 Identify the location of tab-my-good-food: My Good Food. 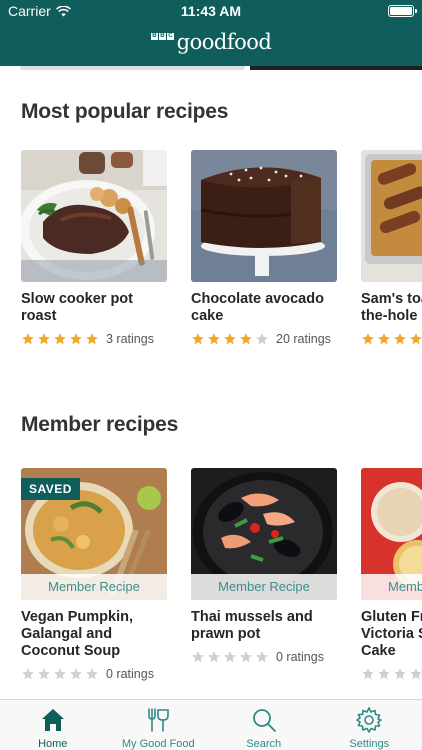
(159, 725).